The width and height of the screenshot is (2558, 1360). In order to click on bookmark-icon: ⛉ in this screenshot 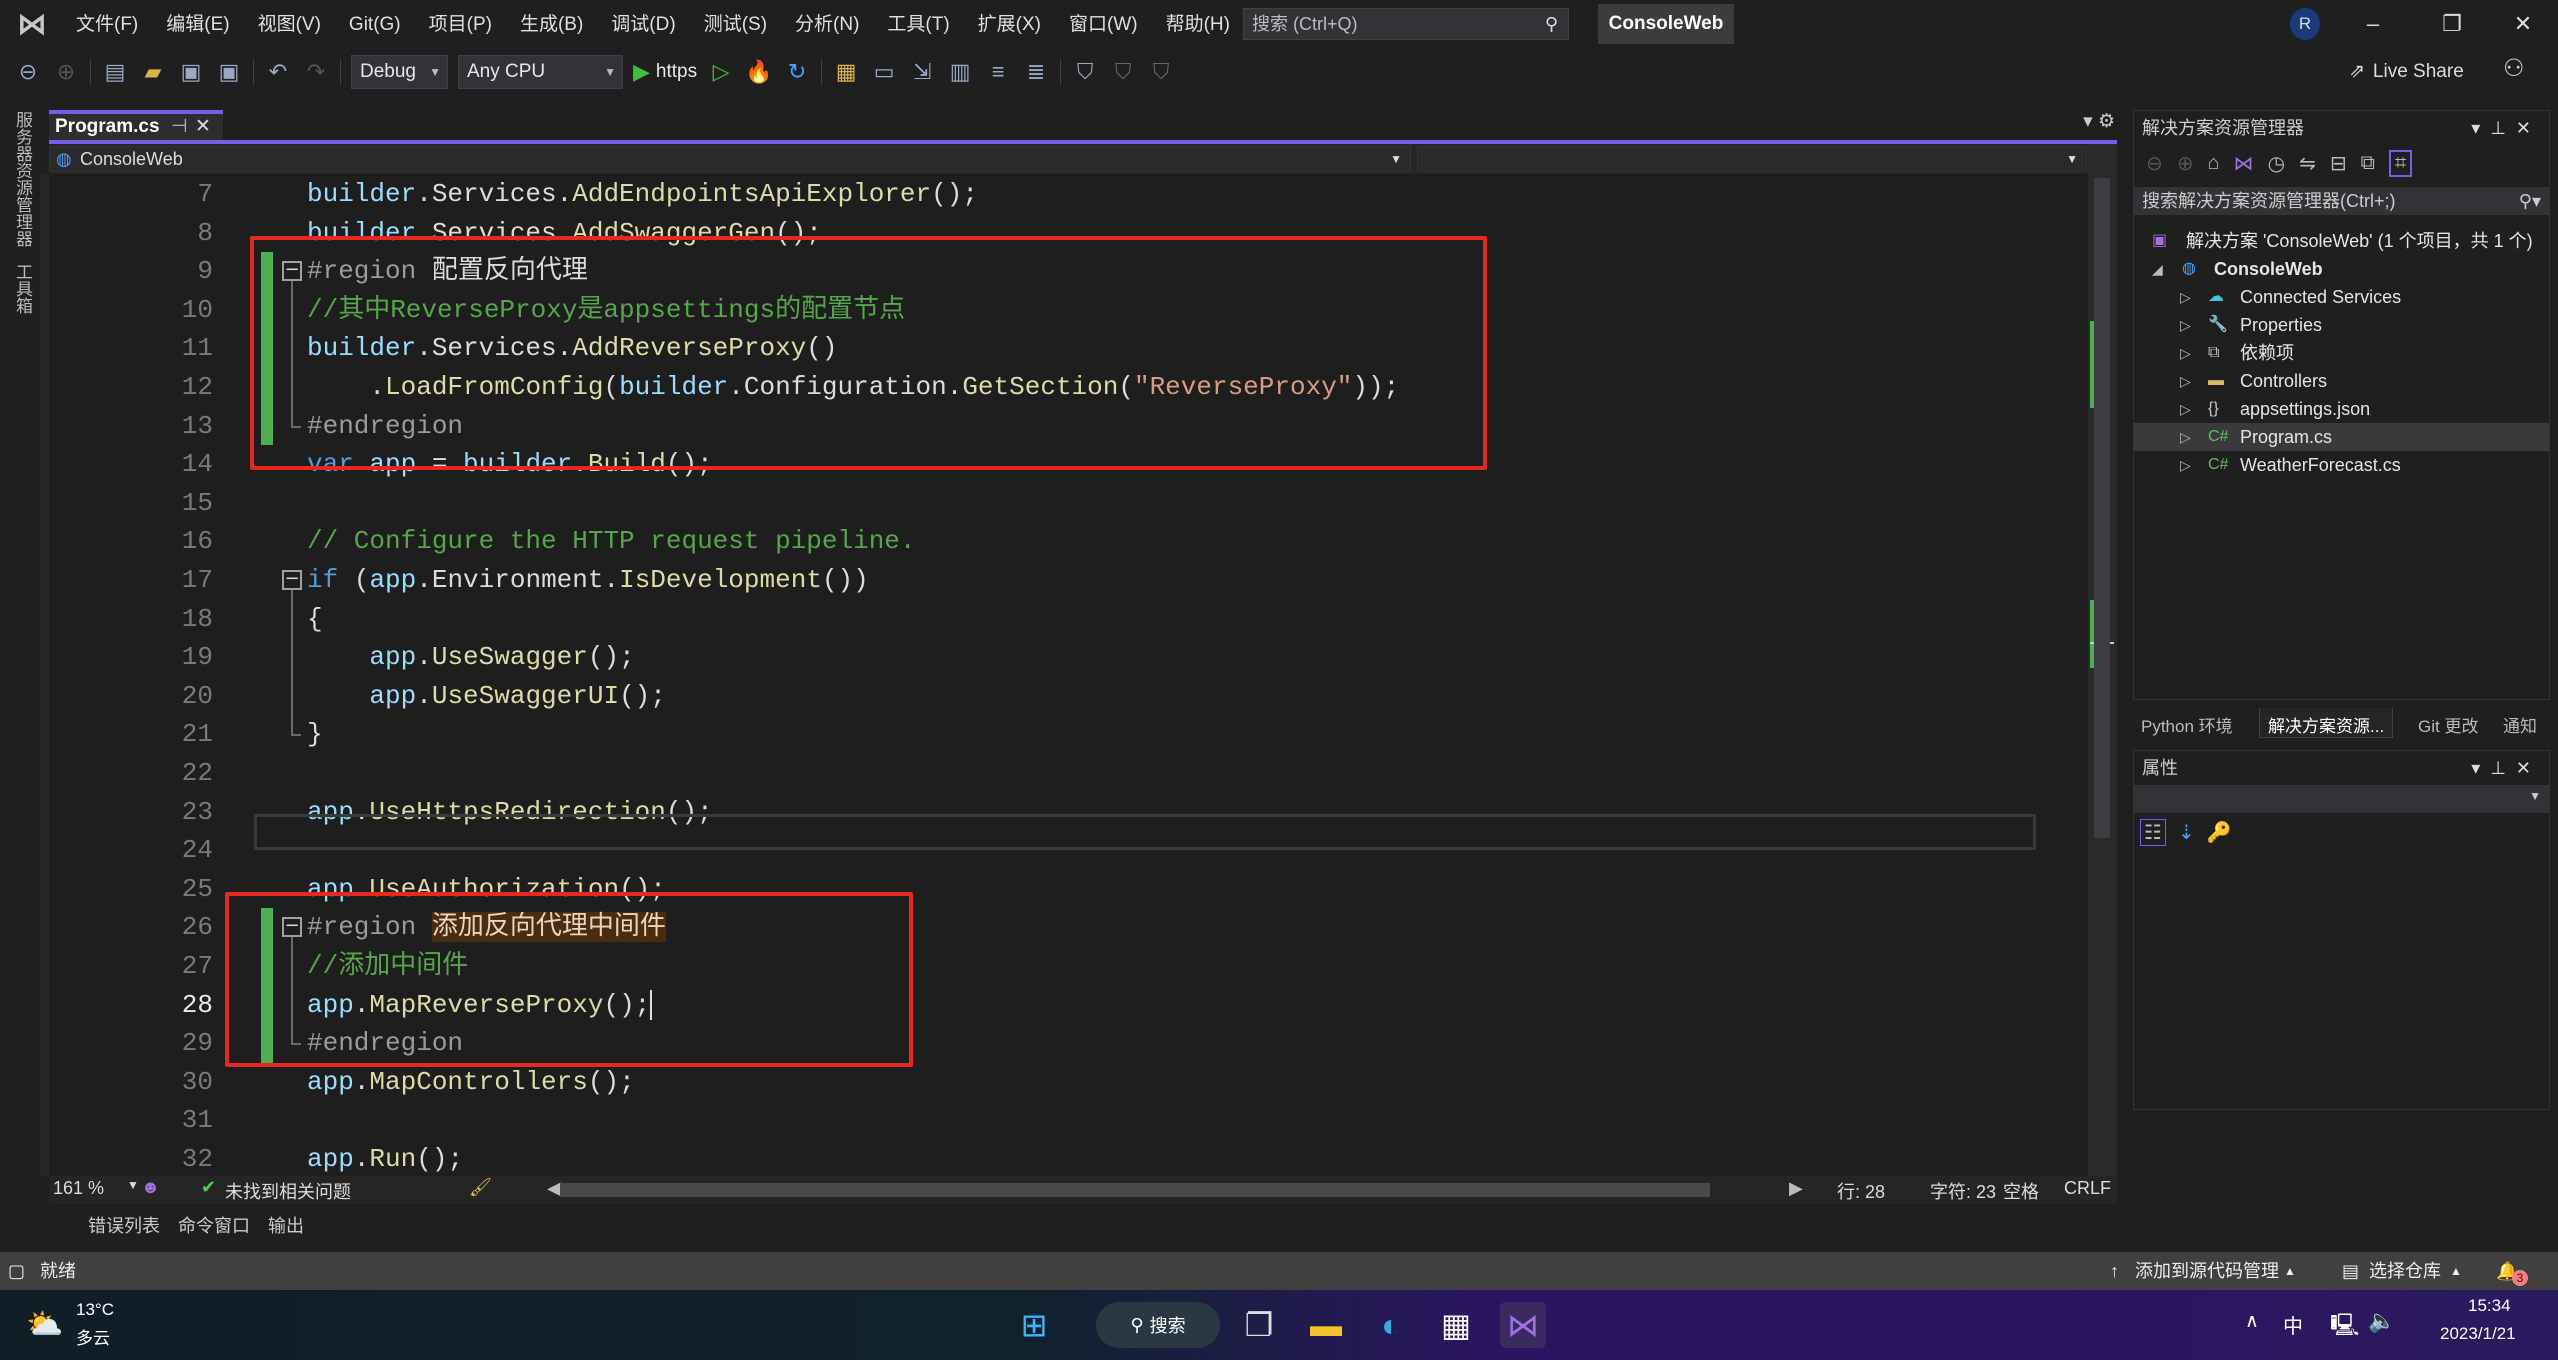, I will do `click(1085, 72)`.